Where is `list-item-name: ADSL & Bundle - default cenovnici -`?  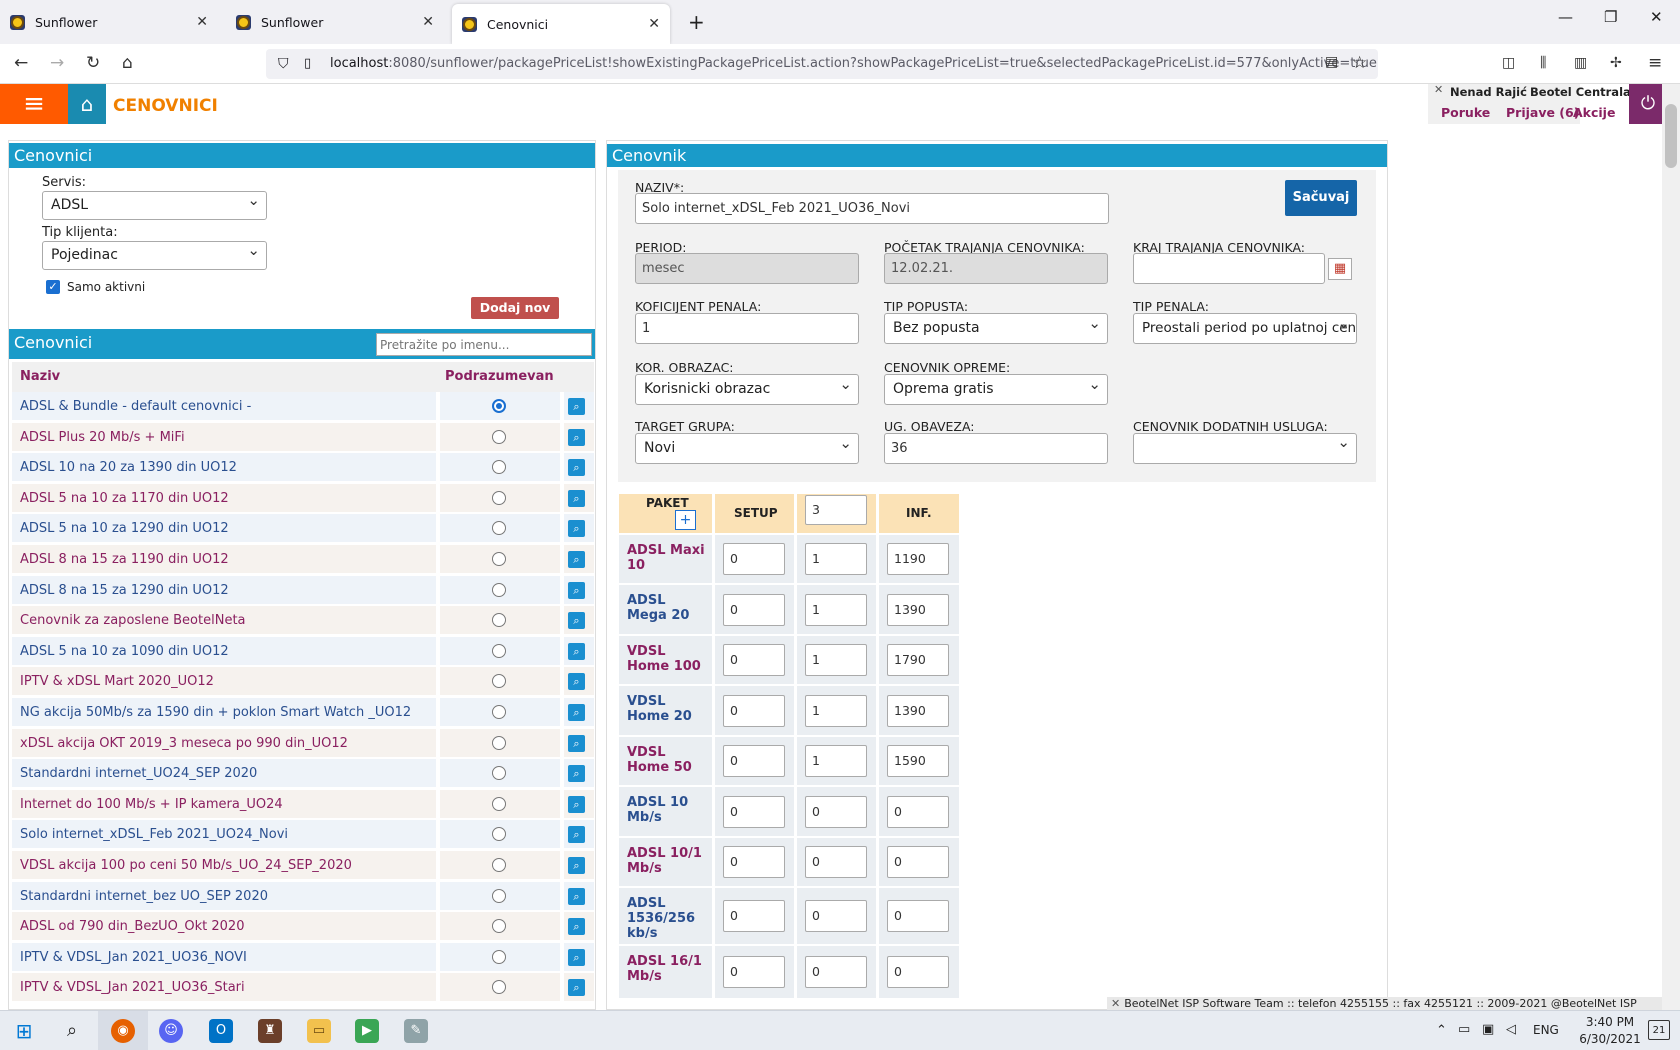 list-item-name: ADSL & Bundle - default cenovnici - is located at coordinates (135, 406).